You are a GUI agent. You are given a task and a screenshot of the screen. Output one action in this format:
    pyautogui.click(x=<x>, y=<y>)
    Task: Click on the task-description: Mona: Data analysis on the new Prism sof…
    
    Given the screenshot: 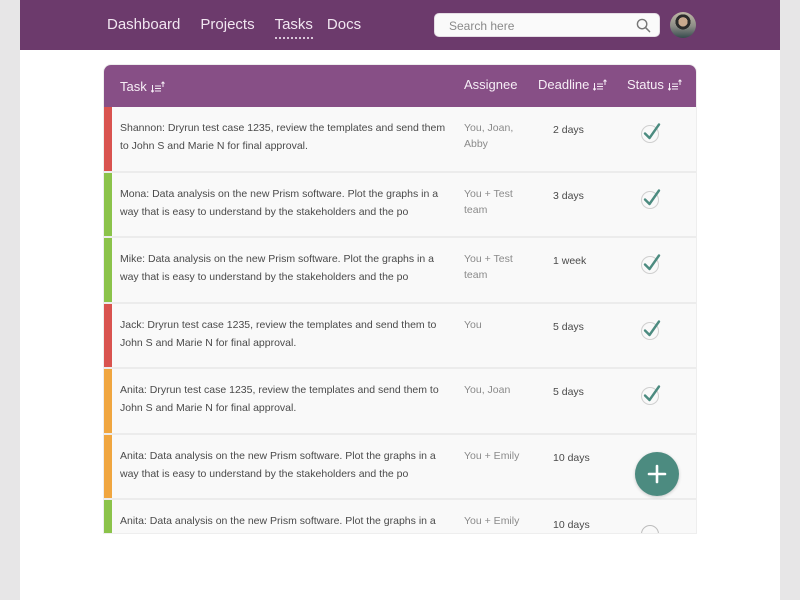 What is the action you would take?
    pyautogui.click(x=279, y=202)
    